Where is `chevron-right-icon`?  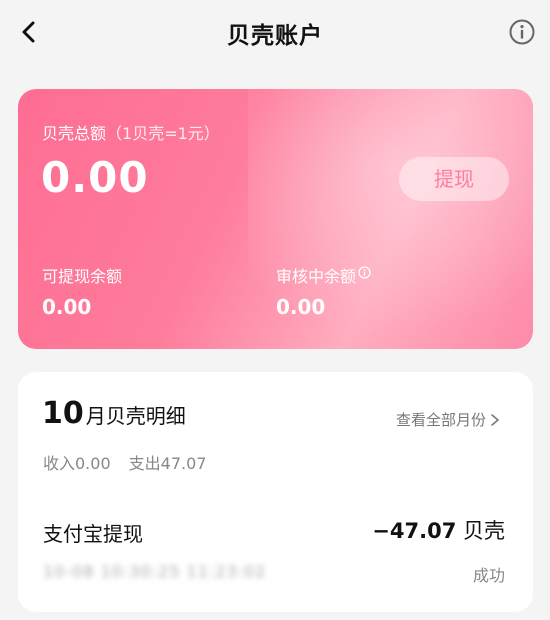
chevron-right-icon is located at coordinates (495, 419).